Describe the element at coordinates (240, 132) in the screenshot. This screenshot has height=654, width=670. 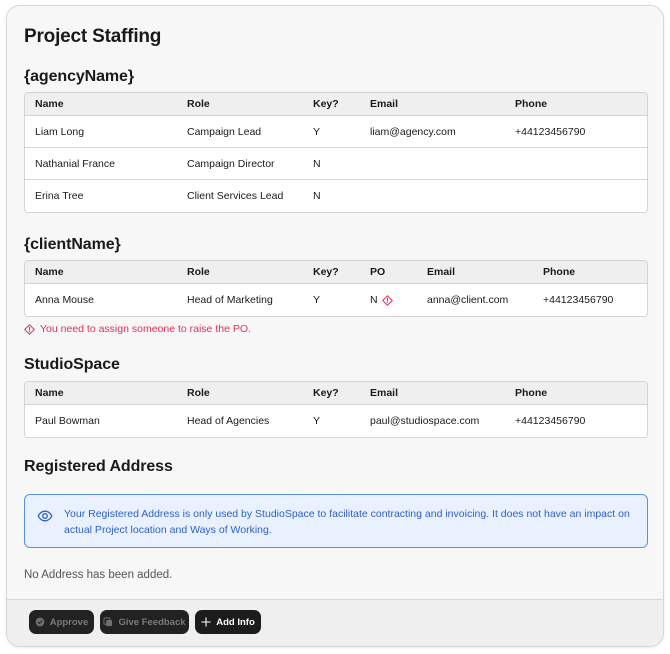
I see `cell-role: Campaign Lead` at that location.